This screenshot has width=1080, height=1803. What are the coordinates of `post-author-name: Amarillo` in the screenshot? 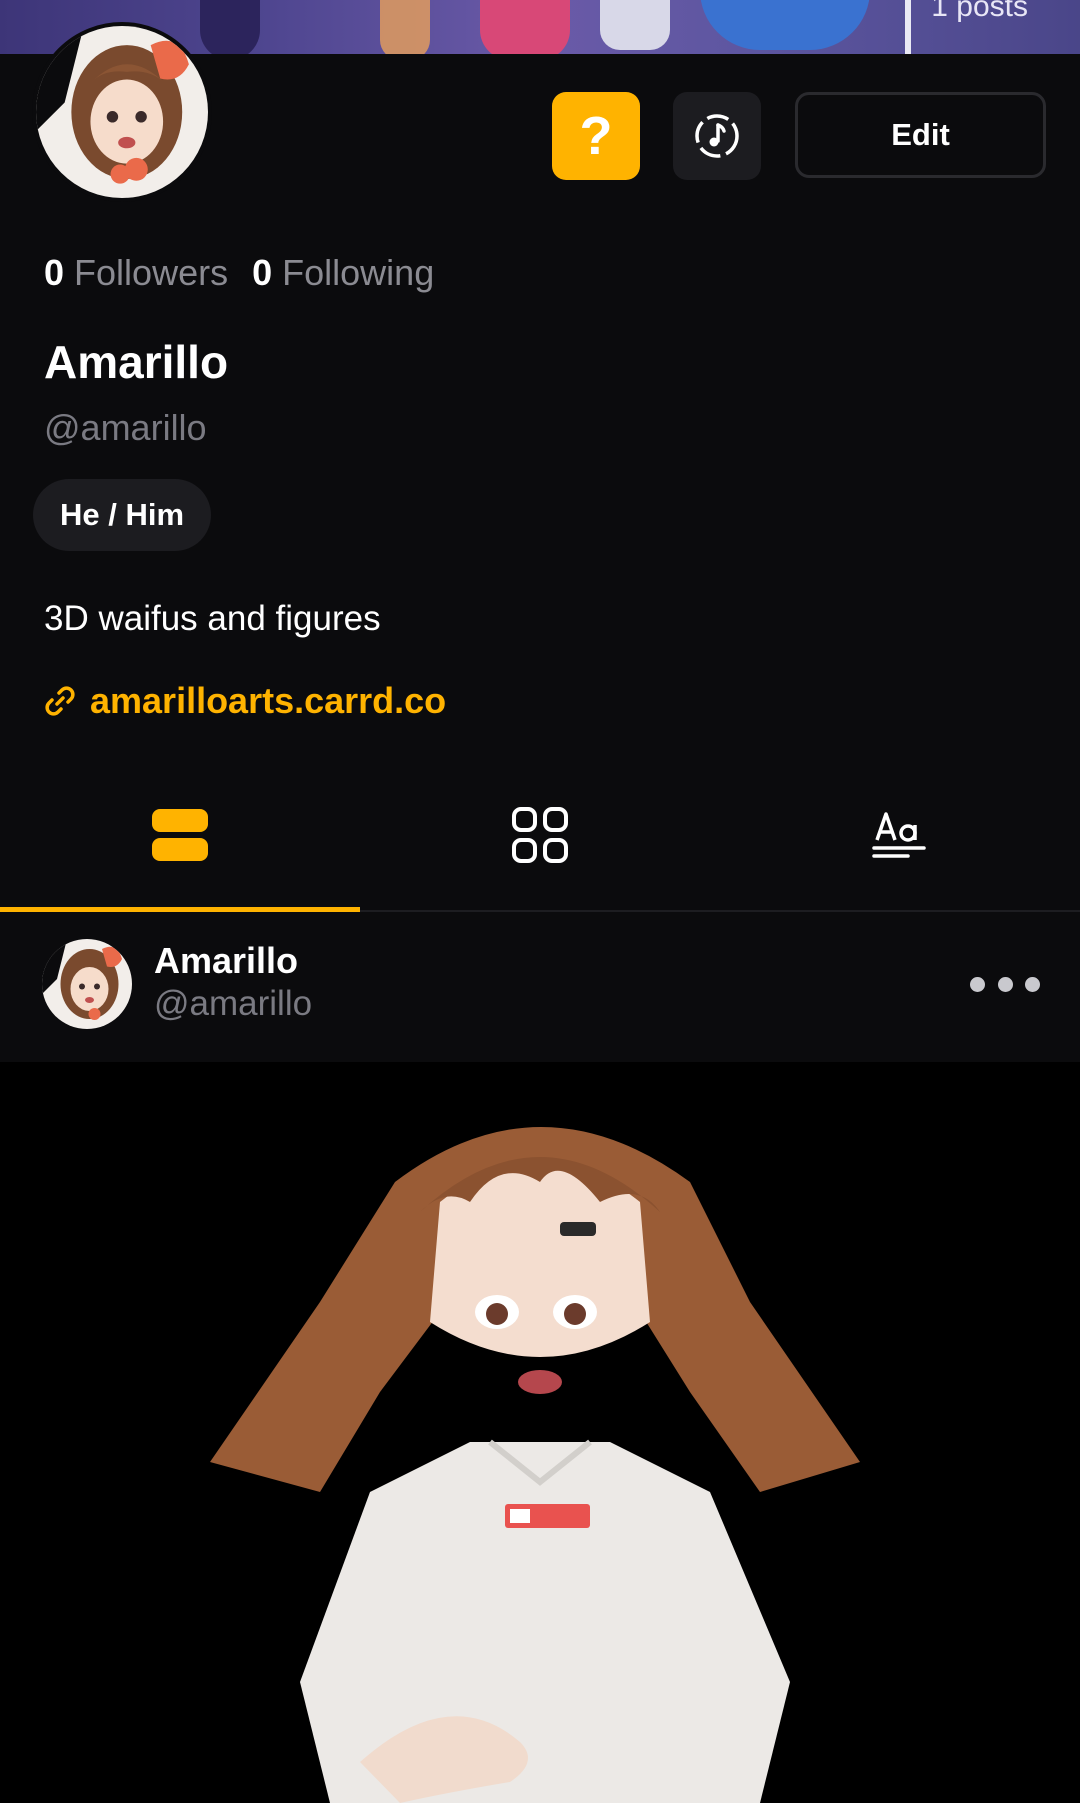 It's located at (226, 961).